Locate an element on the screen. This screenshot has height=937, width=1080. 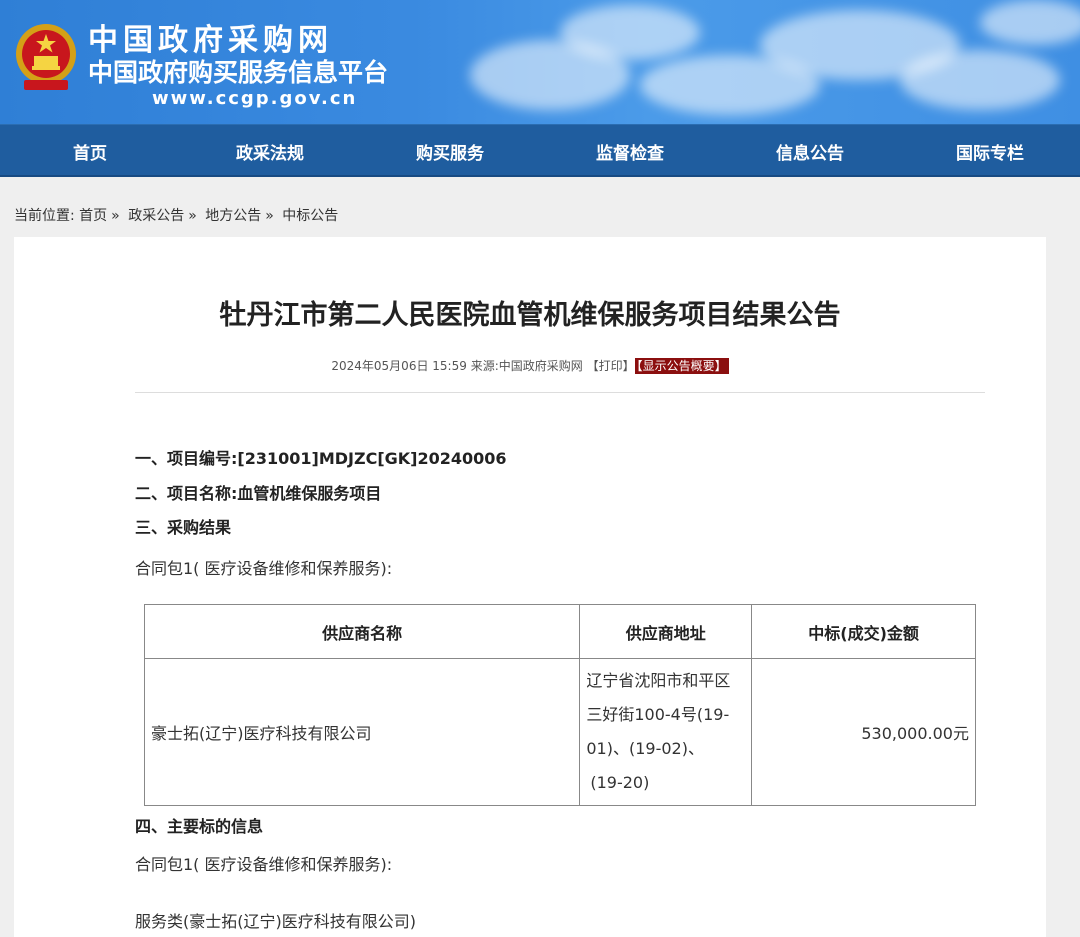
nav-item-announcements: 信息公告 is located at coordinates (810, 151).